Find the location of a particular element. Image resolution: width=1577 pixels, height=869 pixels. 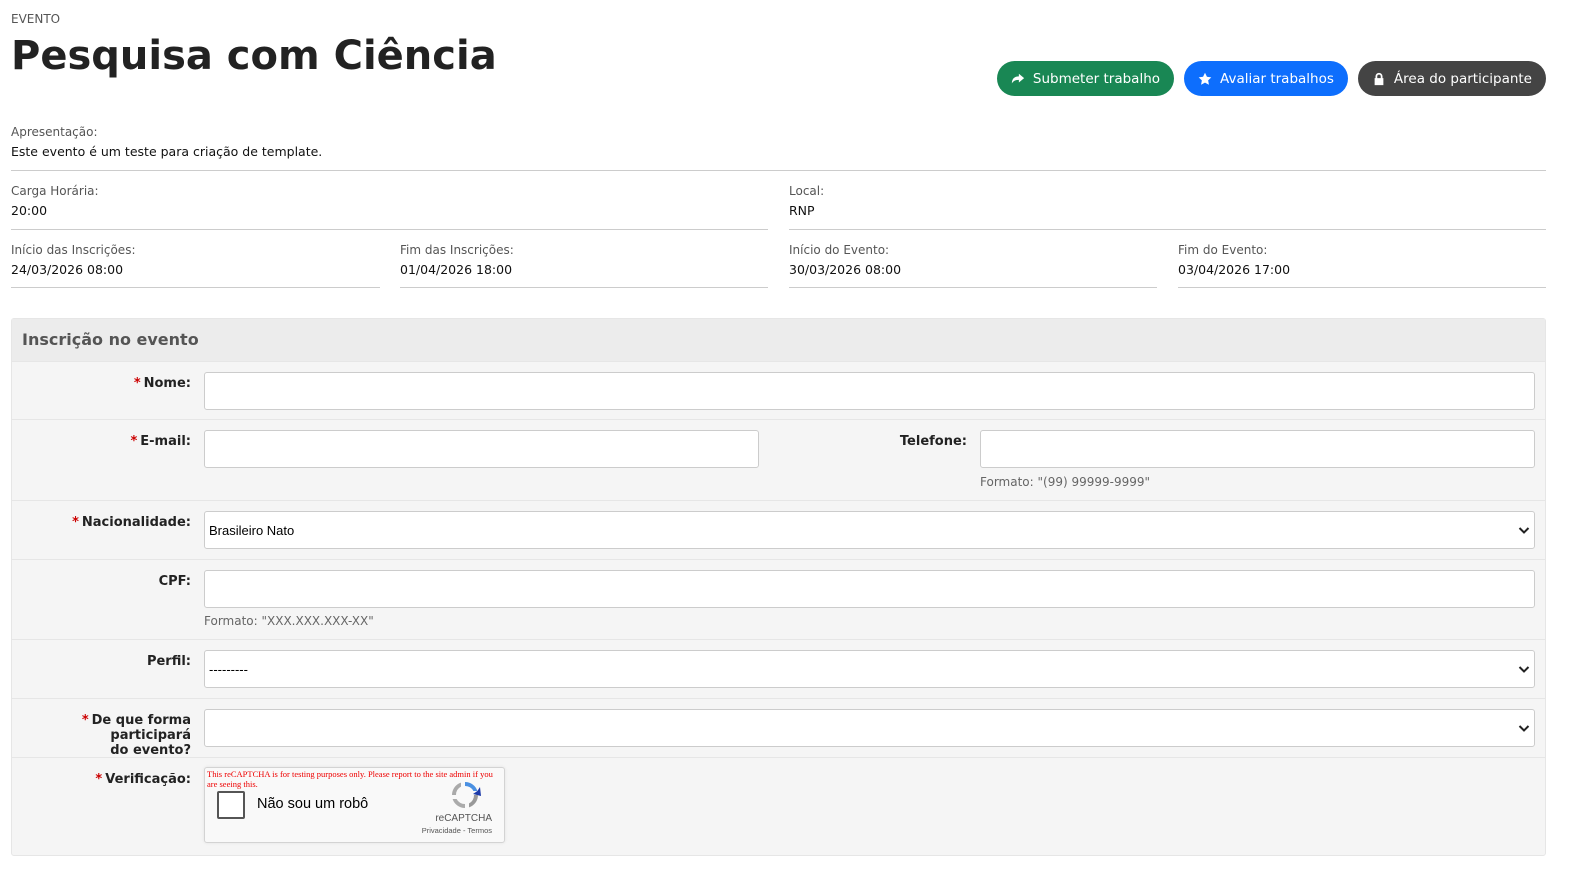

name-row: * Nome: is located at coordinates (778, 390).